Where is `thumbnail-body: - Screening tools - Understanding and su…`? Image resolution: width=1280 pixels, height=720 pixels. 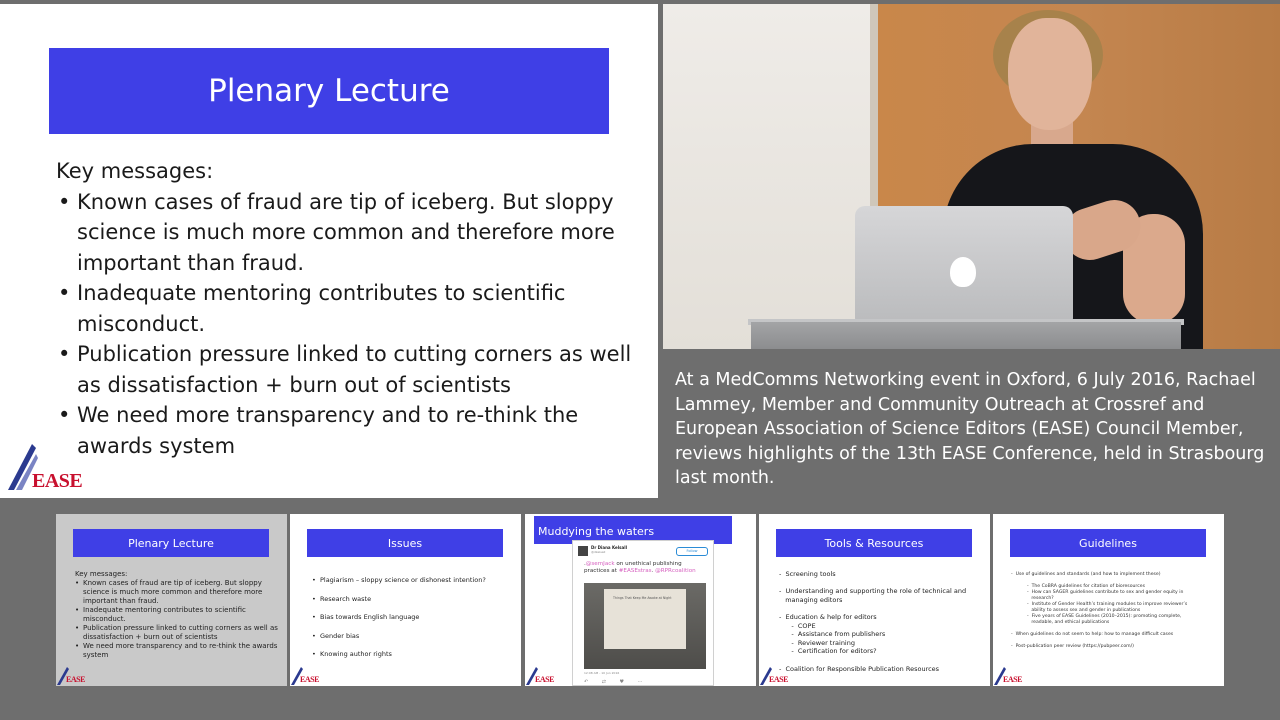 thumbnail-body: - Screening tools - Understanding and su… is located at coordinates (879, 621).